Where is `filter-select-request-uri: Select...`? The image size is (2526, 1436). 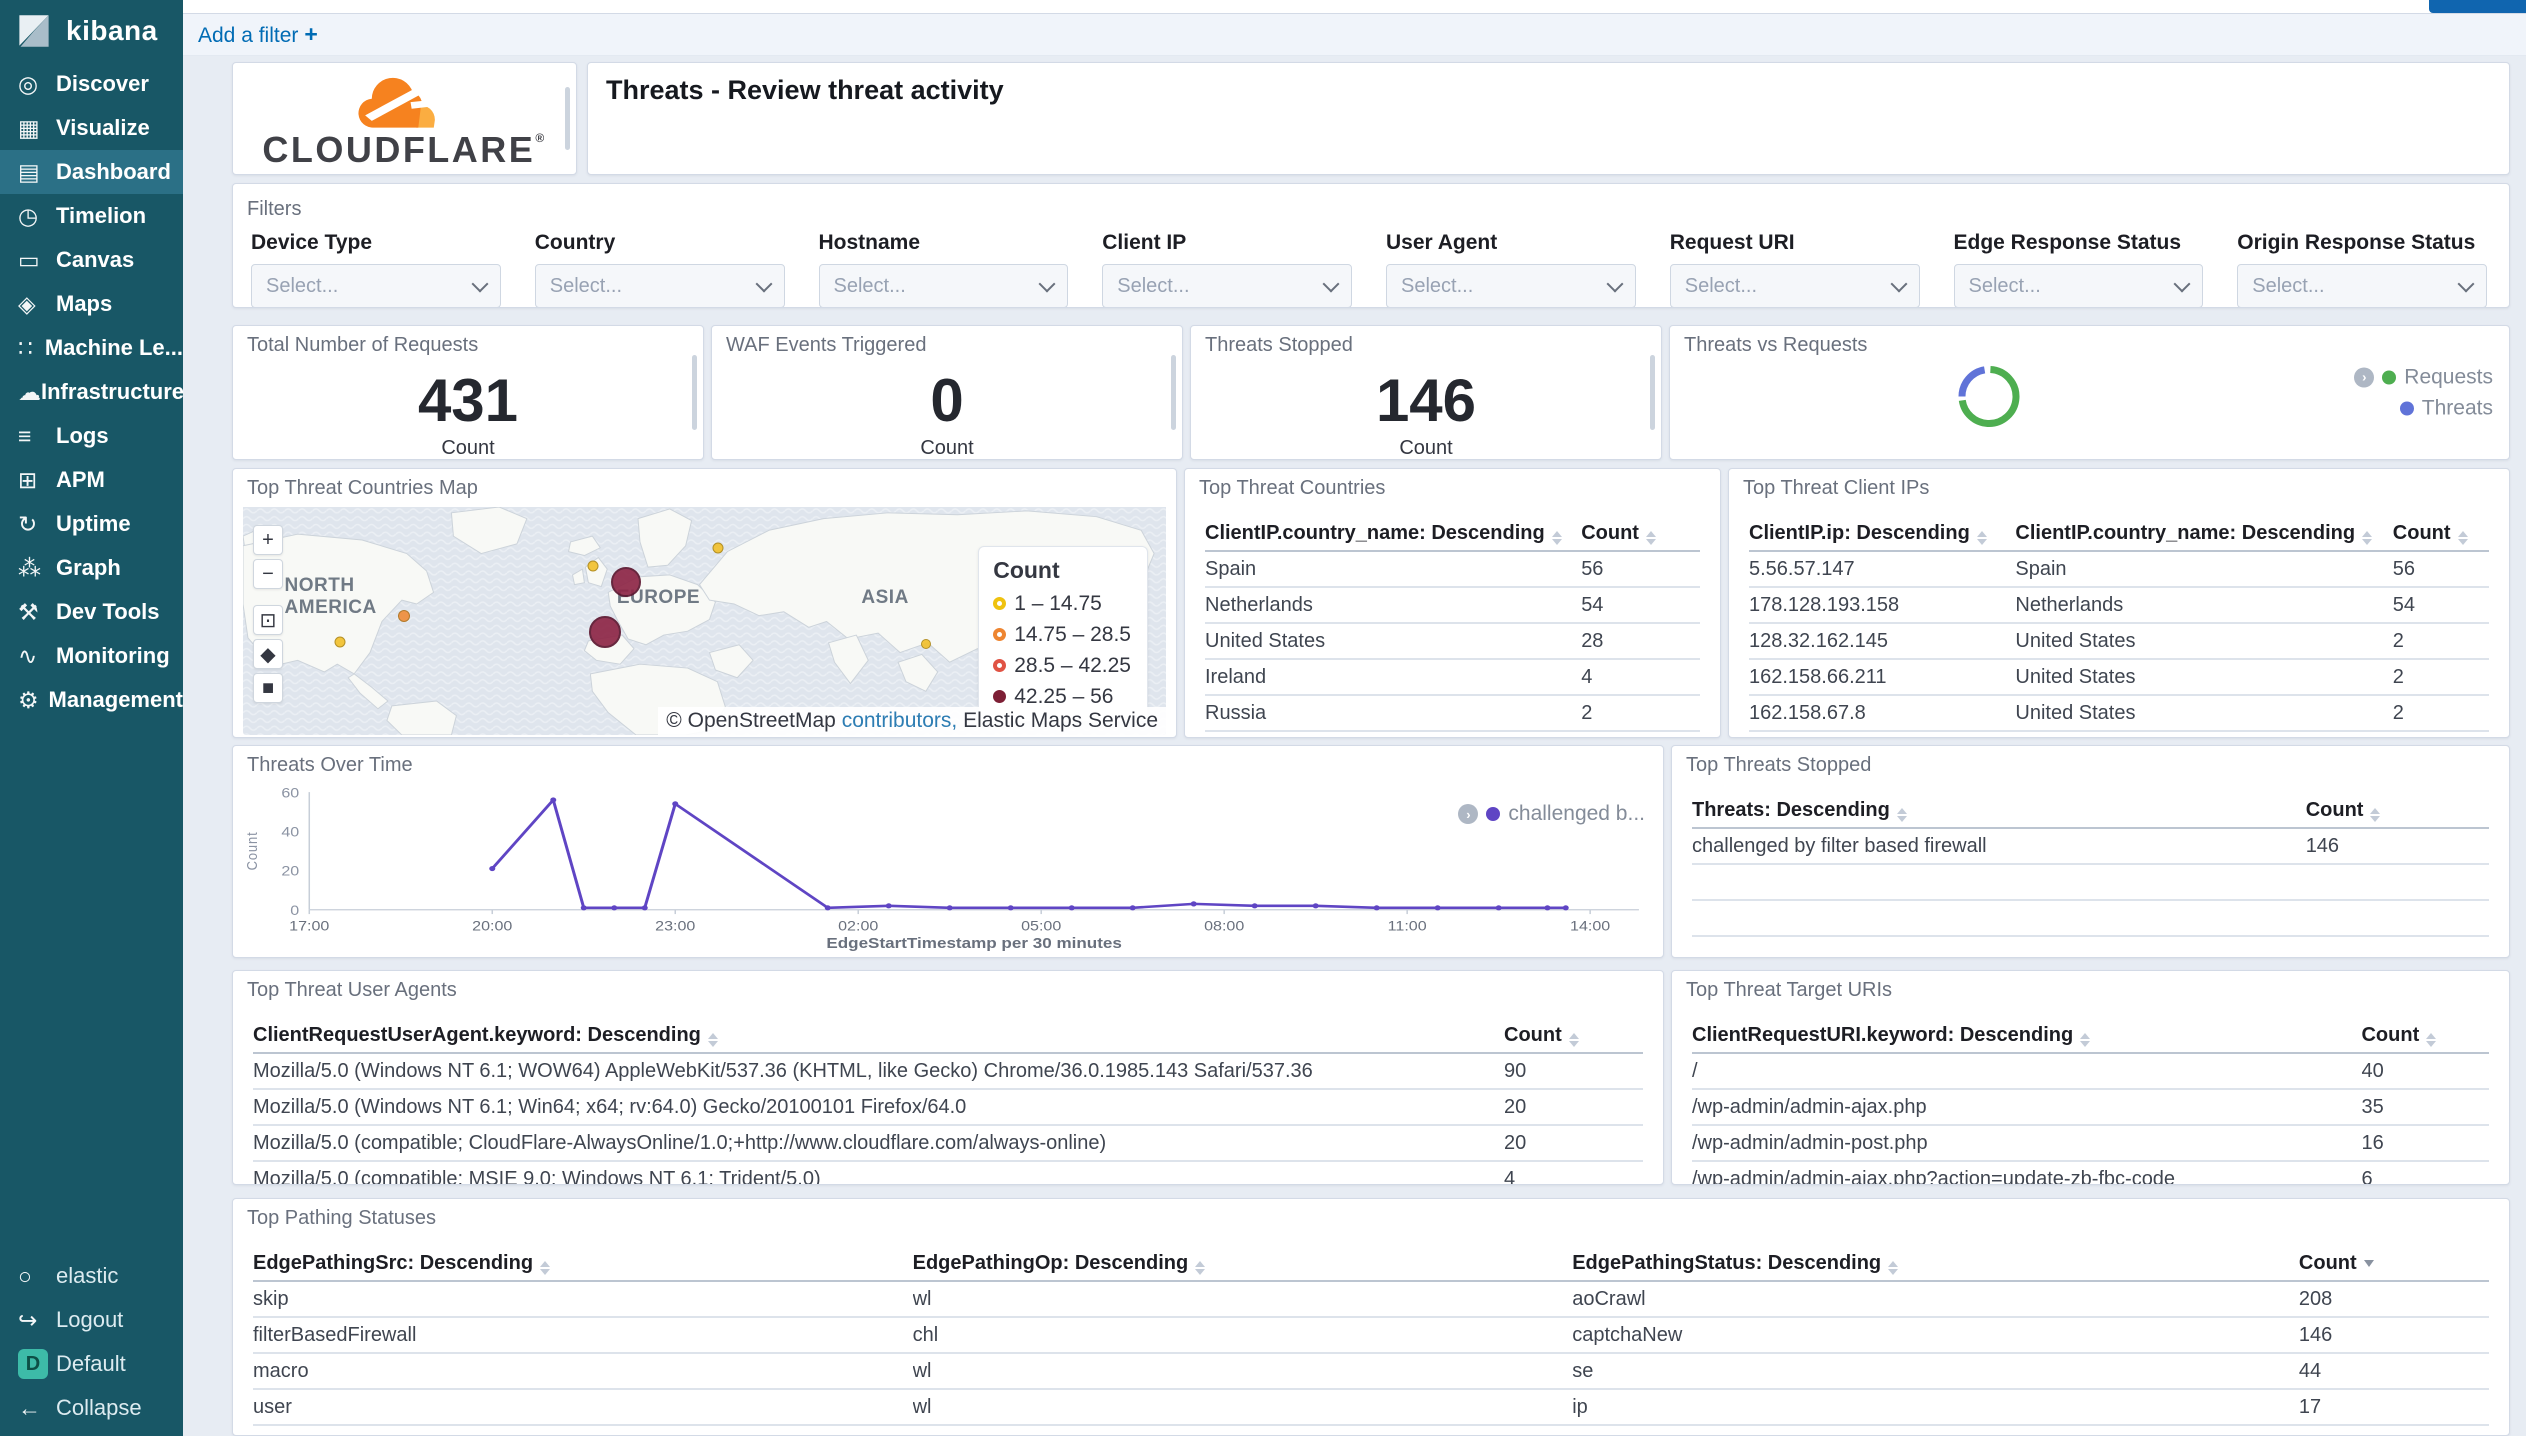 filter-select-request-uri: Select... is located at coordinates (1794, 285).